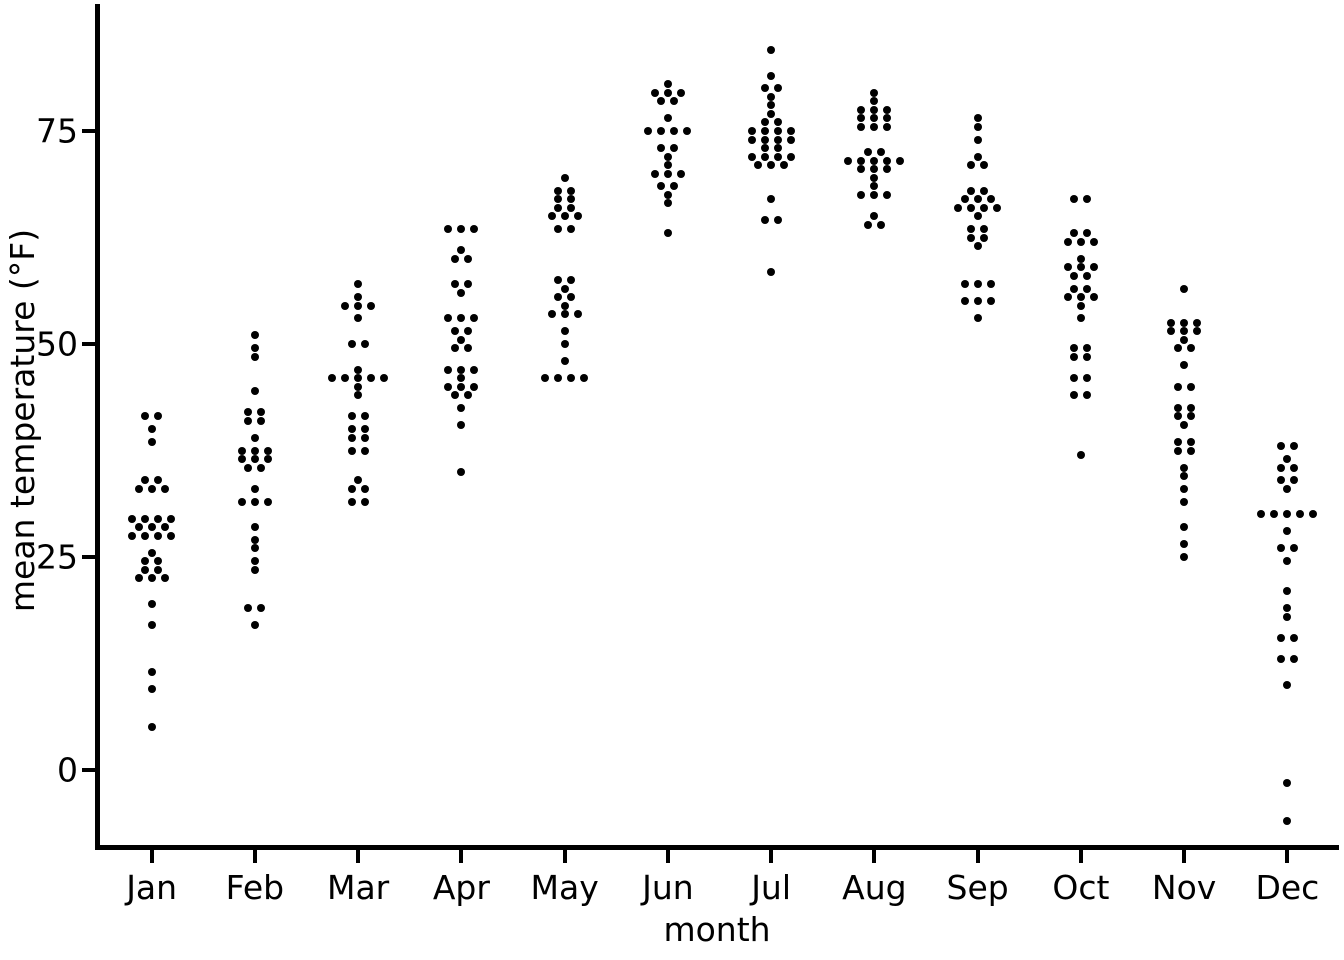 This screenshot has width=1344, height=960. What do you see at coordinates (88, 770) in the screenshot?
I see `y-axis-tick-mark` at bounding box center [88, 770].